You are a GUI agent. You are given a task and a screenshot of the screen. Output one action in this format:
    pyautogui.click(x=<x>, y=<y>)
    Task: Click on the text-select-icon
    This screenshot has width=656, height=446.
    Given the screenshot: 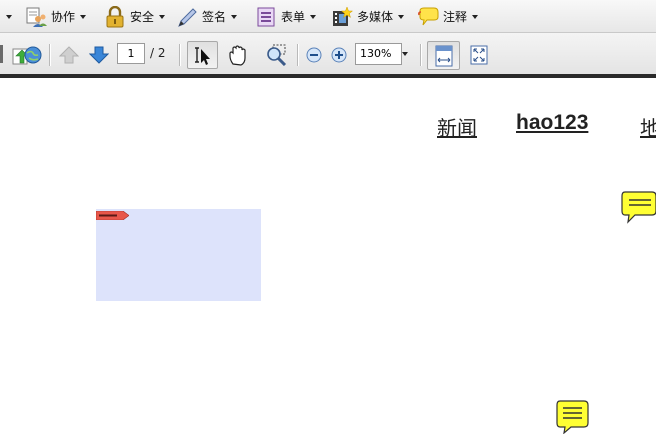 What is the action you would take?
    pyautogui.click(x=203, y=57)
    